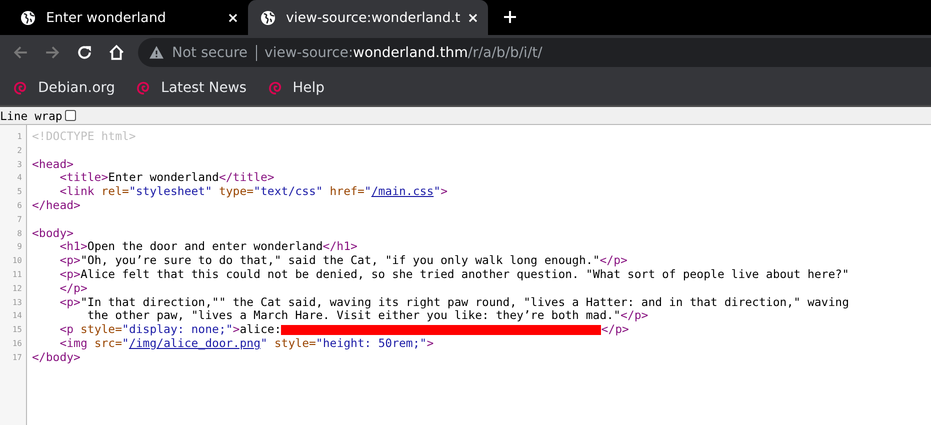  Describe the element at coordinates (374, 18) in the screenshot. I see `tab-title: view-source:wonderland.t` at that location.